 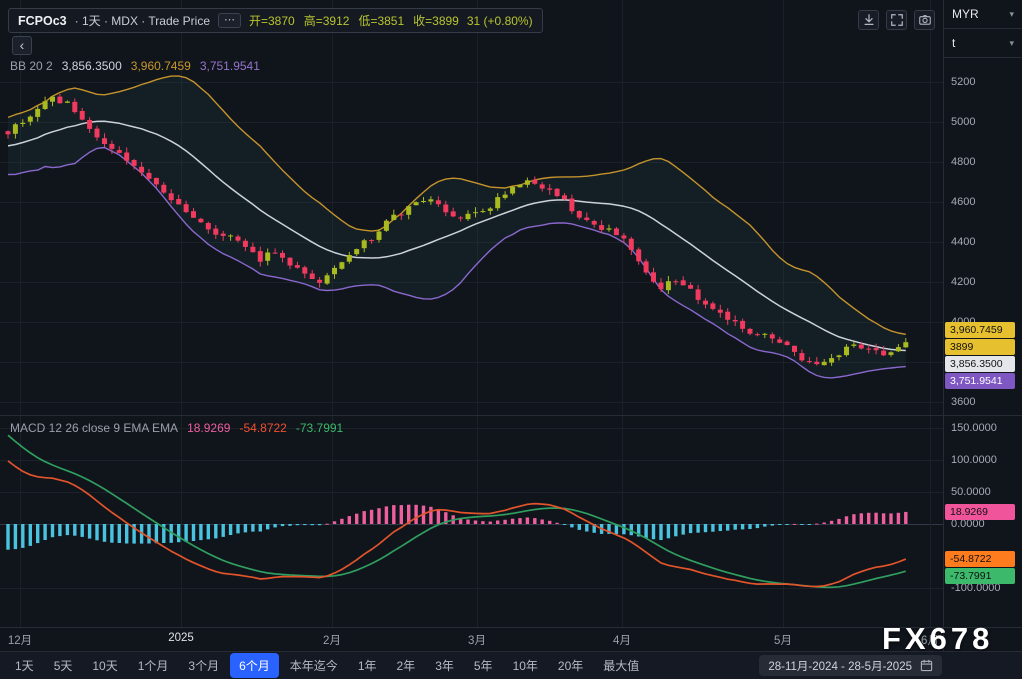 What do you see at coordinates (229, 66) in the screenshot?
I see `bb-lower-value: 3,751.9541` at bounding box center [229, 66].